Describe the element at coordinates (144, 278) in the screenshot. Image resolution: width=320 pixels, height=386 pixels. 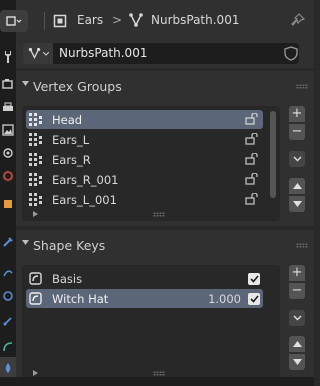
I see `list-item: Basis` at that location.